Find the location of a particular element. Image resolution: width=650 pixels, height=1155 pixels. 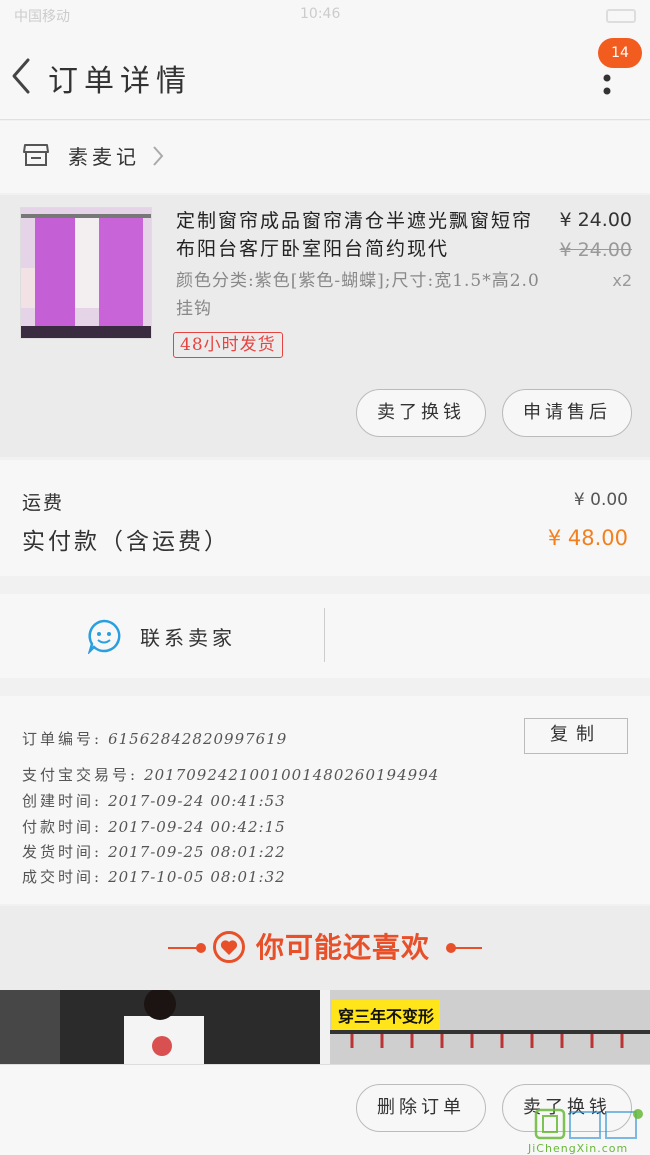

divider is located at coordinates (324, 635).